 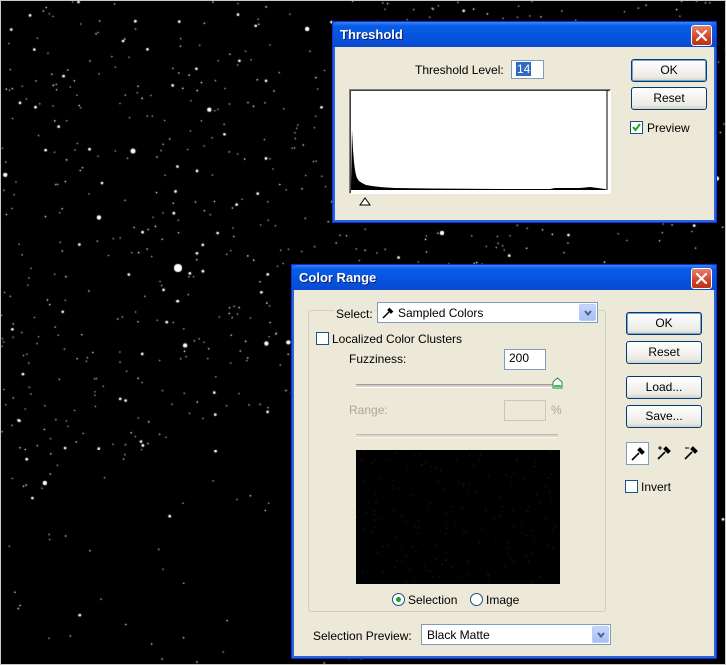 What do you see at coordinates (487, 312) in the screenshot?
I see `select-dropdown: Sampled Colors` at bounding box center [487, 312].